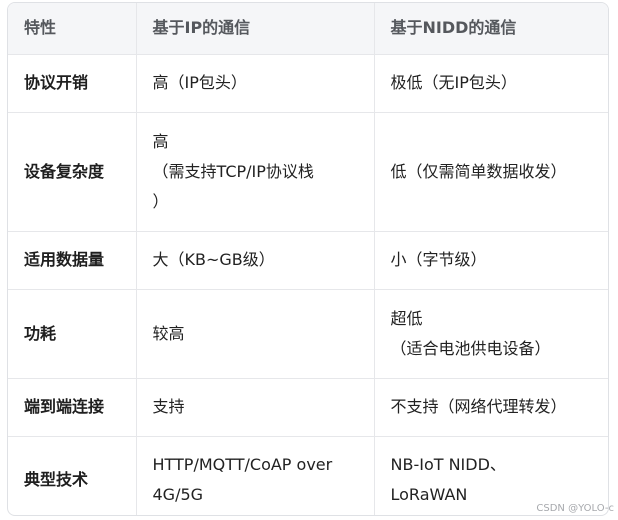 This screenshot has width=618, height=520. I want to click on nidd-cell: 超低 （适合电池供电设备）, so click(491, 334).